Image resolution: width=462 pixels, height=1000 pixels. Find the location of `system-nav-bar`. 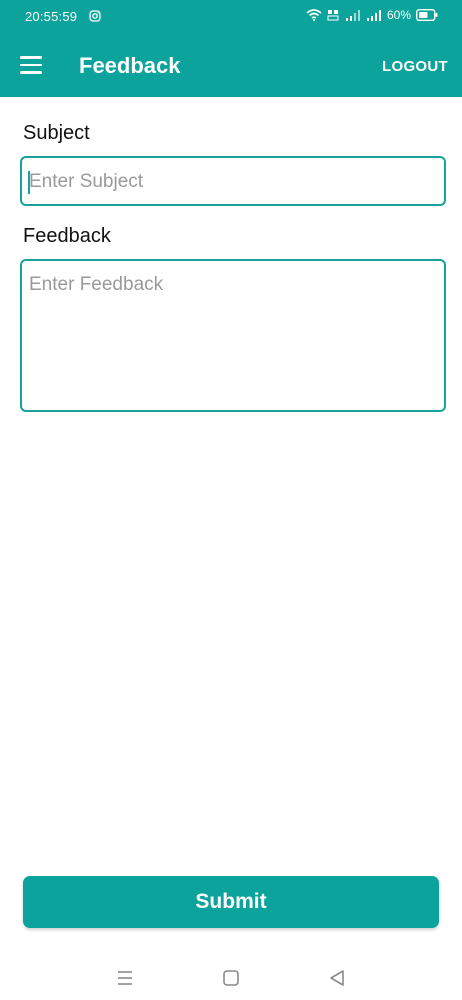

system-nav-bar is located at coordinates (231, 980).